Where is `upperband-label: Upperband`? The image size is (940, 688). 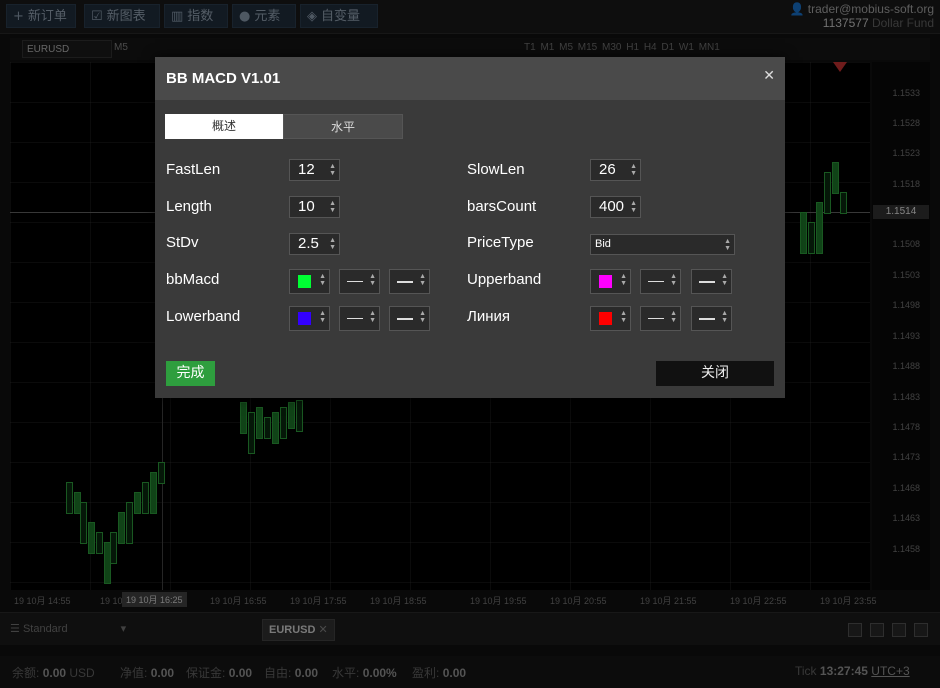 upperband-label: Upperband is located at coordinates (504, 279).